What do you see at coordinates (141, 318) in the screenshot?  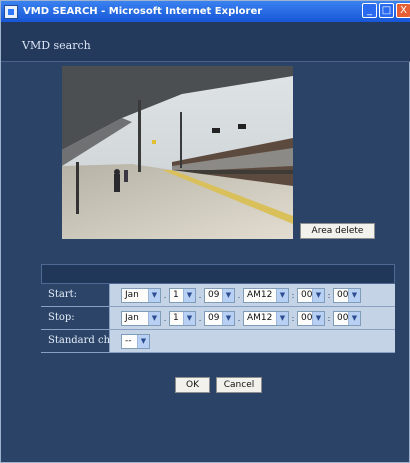 I see `stop-month-select: Jan ▼` at bounding box center [141, 318].